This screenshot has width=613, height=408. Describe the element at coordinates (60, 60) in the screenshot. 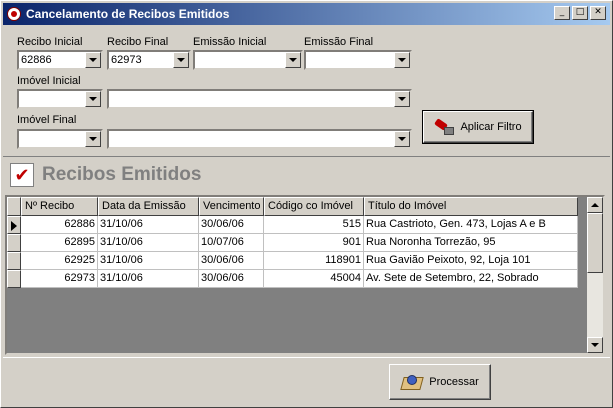

I see `recibo-inicial-combo: 62886` at that location.